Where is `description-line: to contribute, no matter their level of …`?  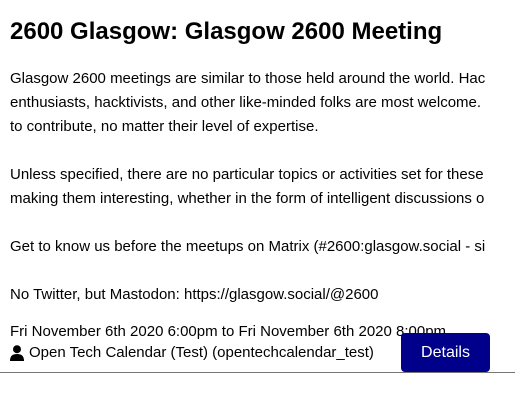
description-line: to contribute, no matter their level of … is located at coordinates (164, 126).